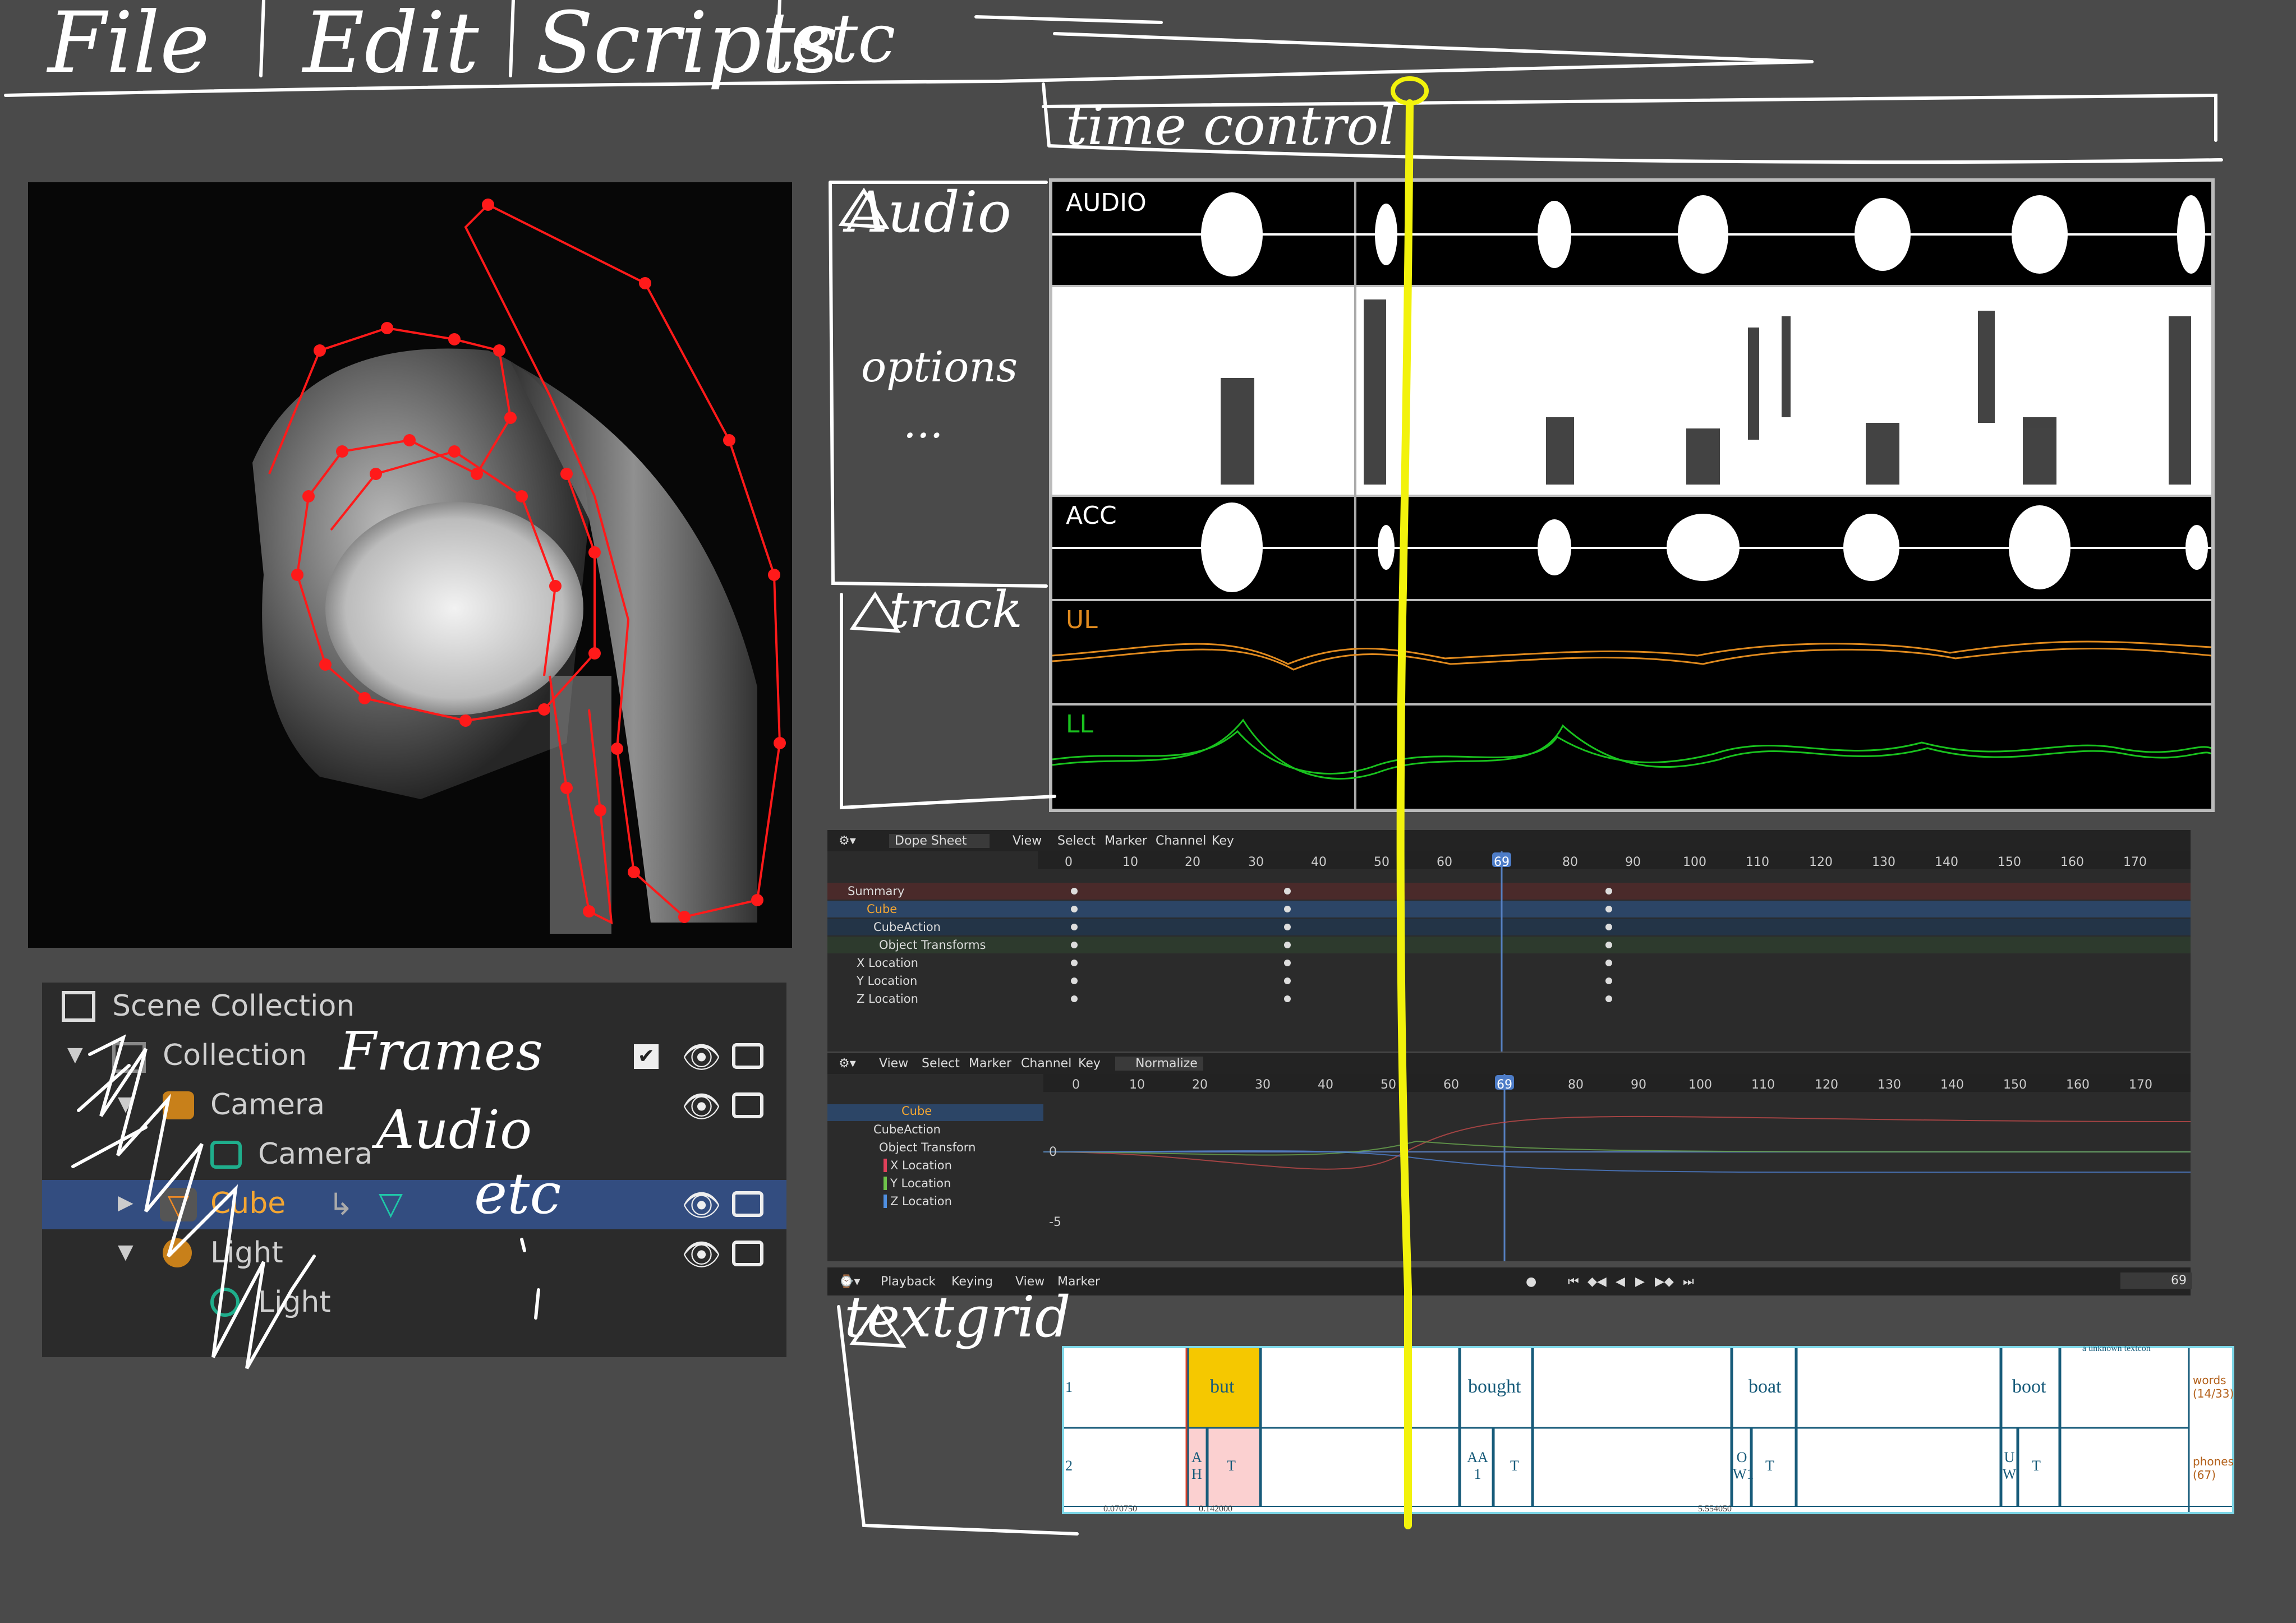  What do you see at coordinates (2156, 1280) in the screenshot?
I see `current-frame-field: 69` at bounding box center [2156, 1280].